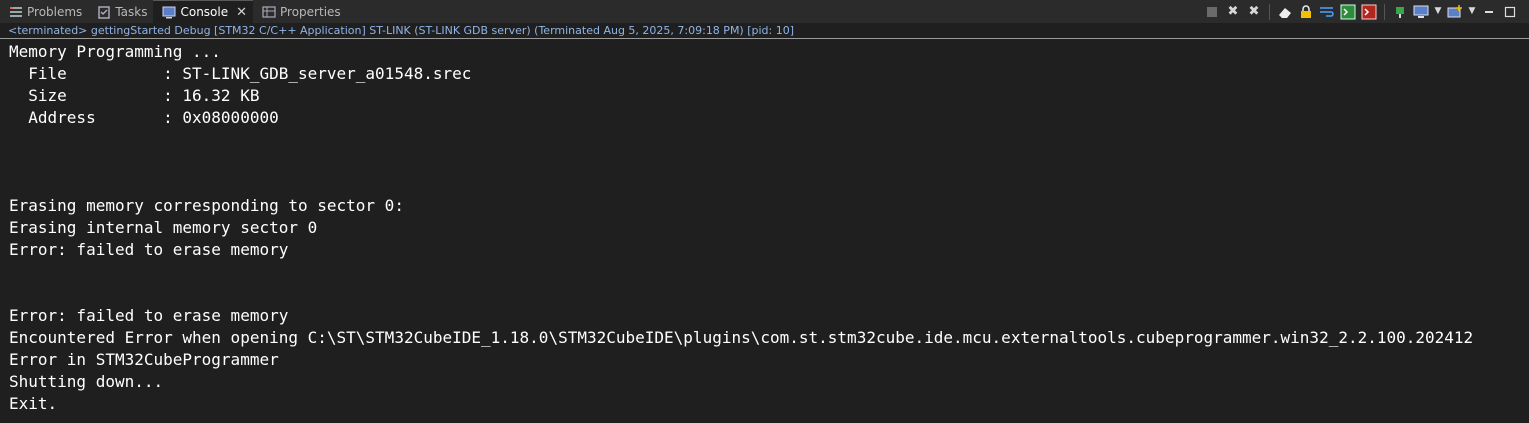 The height and width of the screenshot is (423, 1529). Describe the element at coordinates (169, 12) in the screenshot. I see `console-icon` at that location.